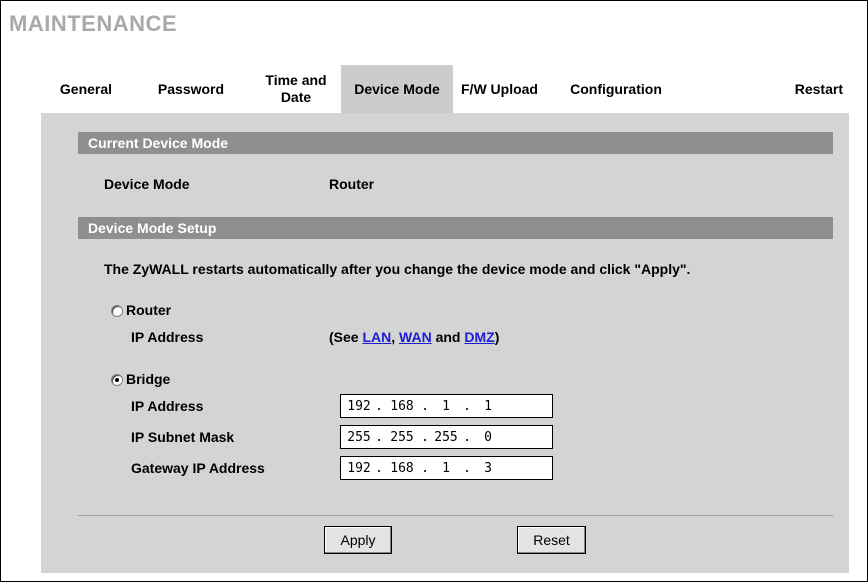  Describe the element at coordinates (183, 437) in the screenshot. I see `subnet-mask-label: IP Subnet Mask` at that location.